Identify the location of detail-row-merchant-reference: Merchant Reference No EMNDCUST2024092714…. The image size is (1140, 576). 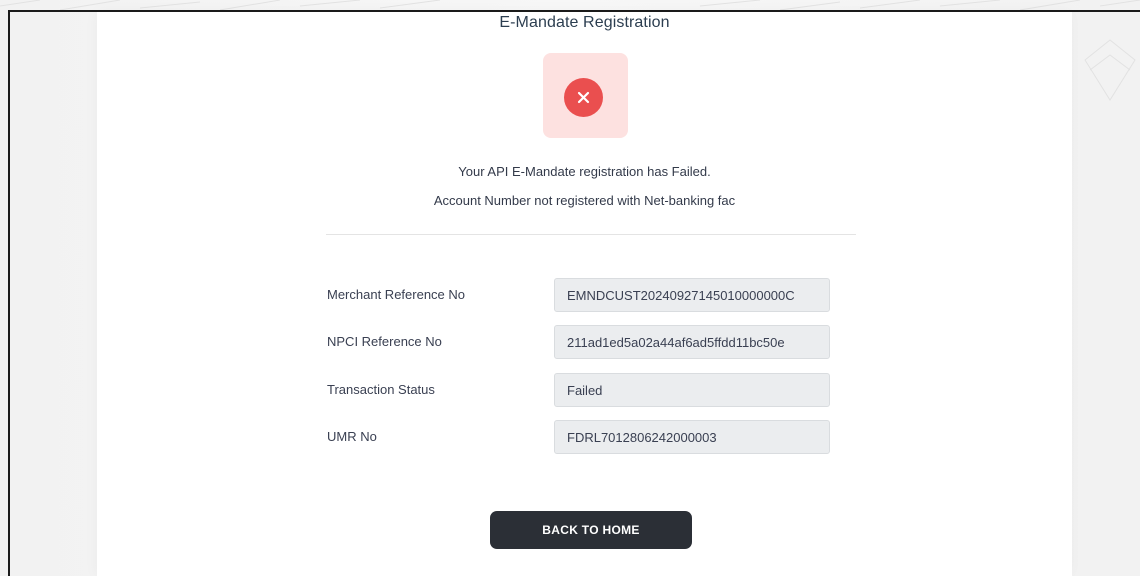
(584, 295).